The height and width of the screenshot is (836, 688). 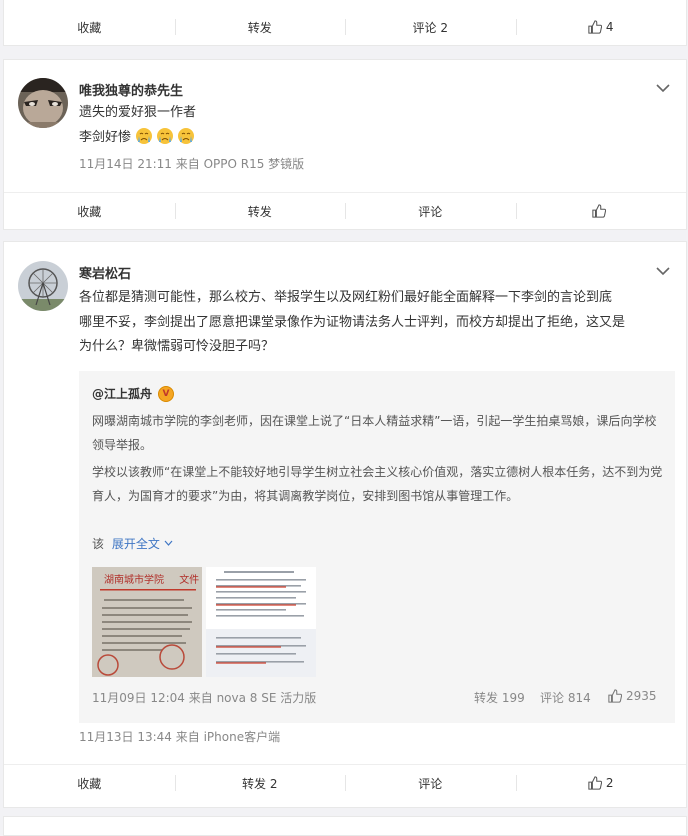 I want to click on post-card-1: 收藏 转发 评论 2 4, so click(x=345, y=23).